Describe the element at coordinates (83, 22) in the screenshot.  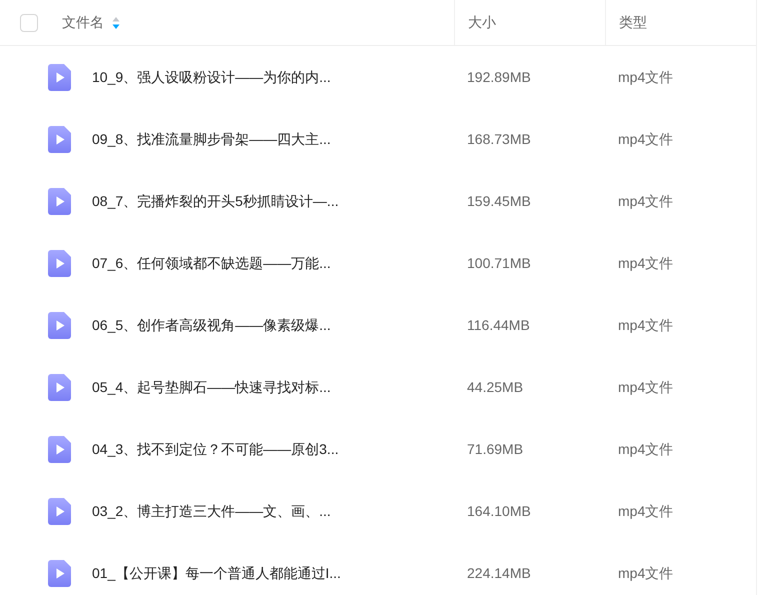
I see `column-header: 文件名` at that location.